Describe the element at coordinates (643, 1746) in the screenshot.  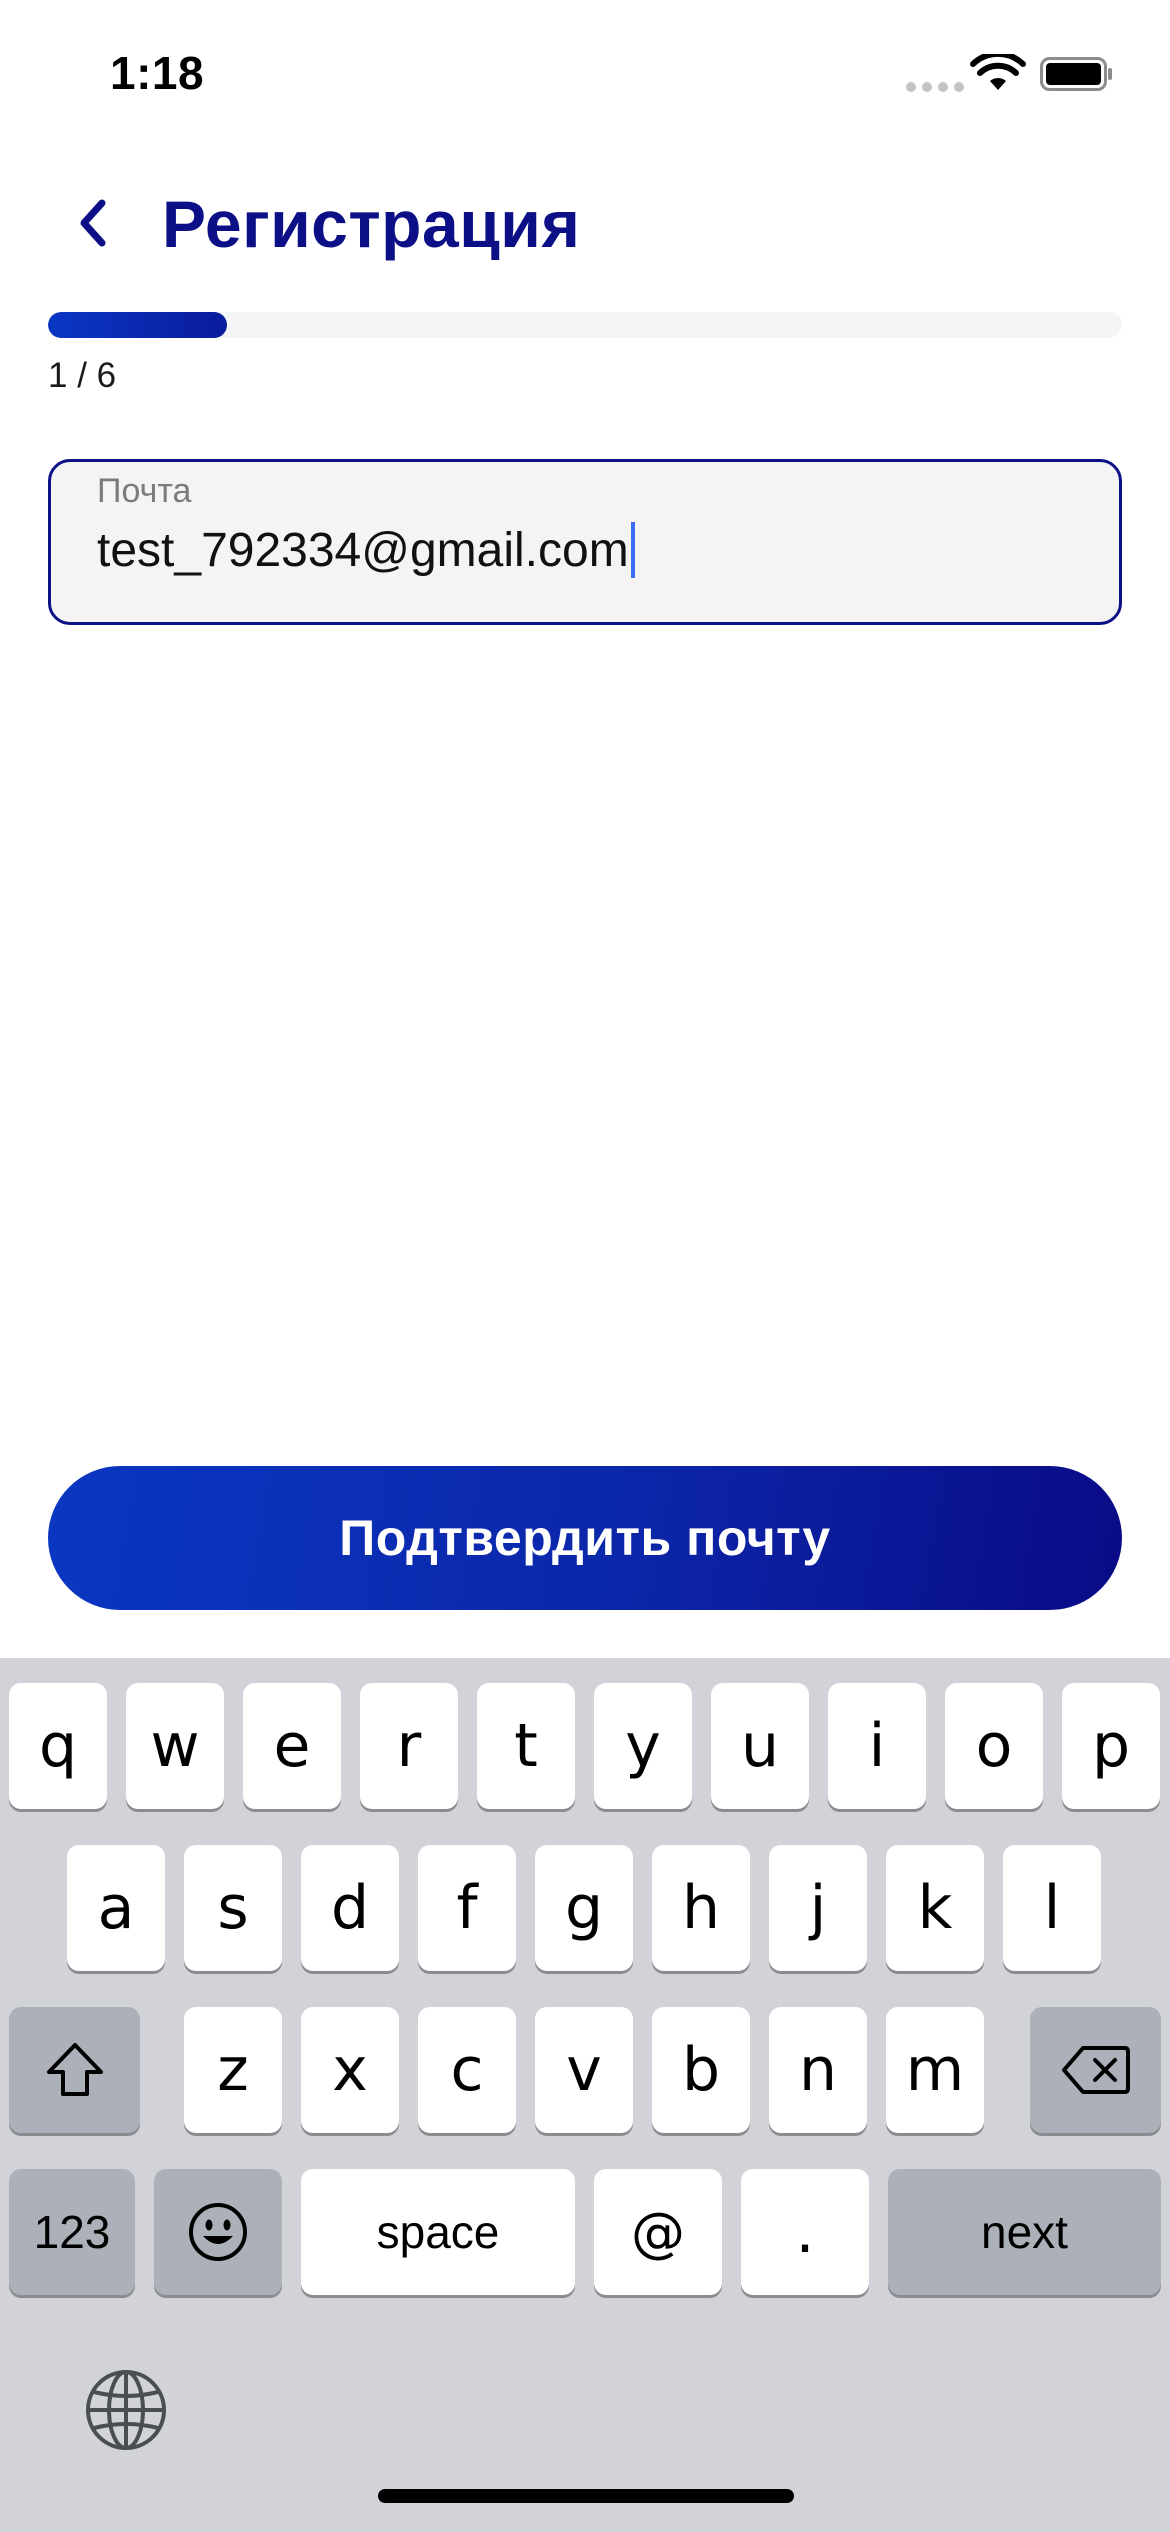
I see `key-y: y` at that location.